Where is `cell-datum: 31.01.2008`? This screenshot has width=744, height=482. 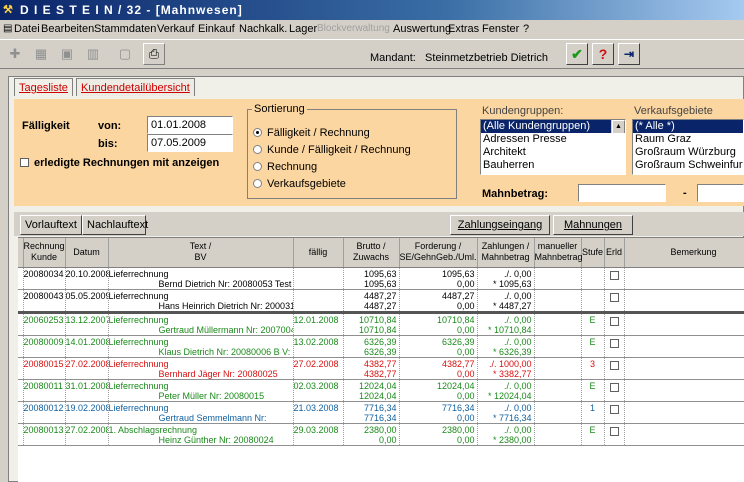 cell-datum: 31.01.2008 is located at coordinates (87, 390).